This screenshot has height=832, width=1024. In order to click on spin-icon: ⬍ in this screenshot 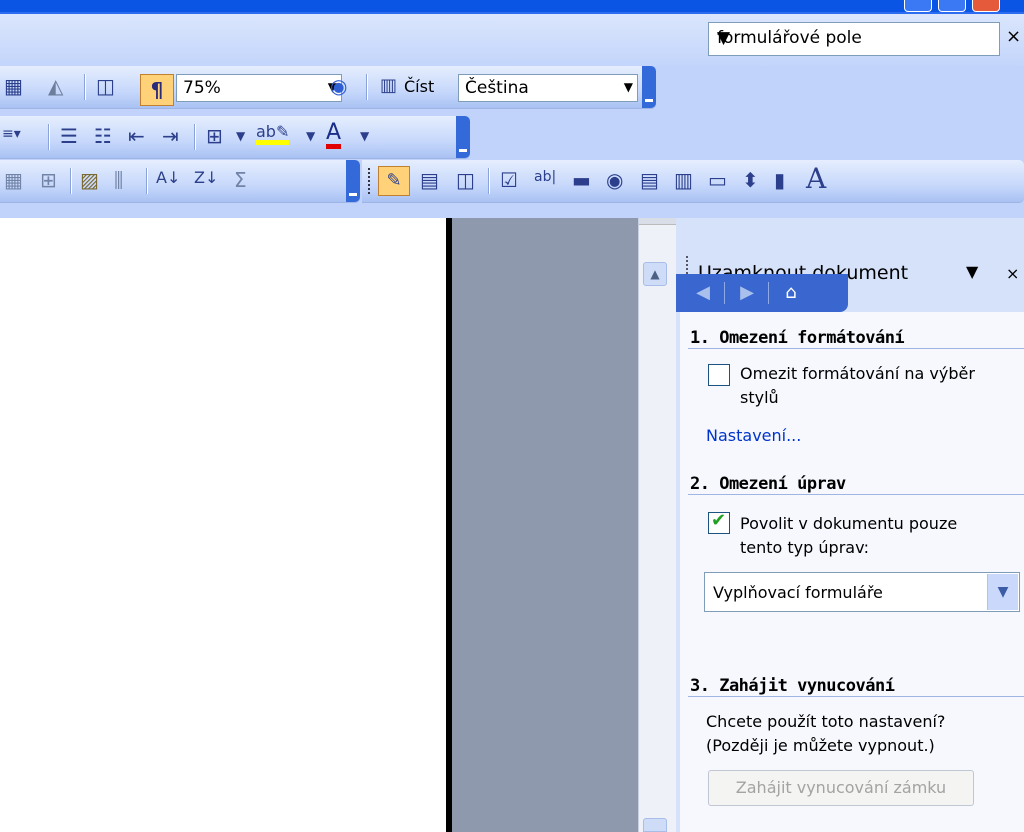, I will do `click(750, 180)`.